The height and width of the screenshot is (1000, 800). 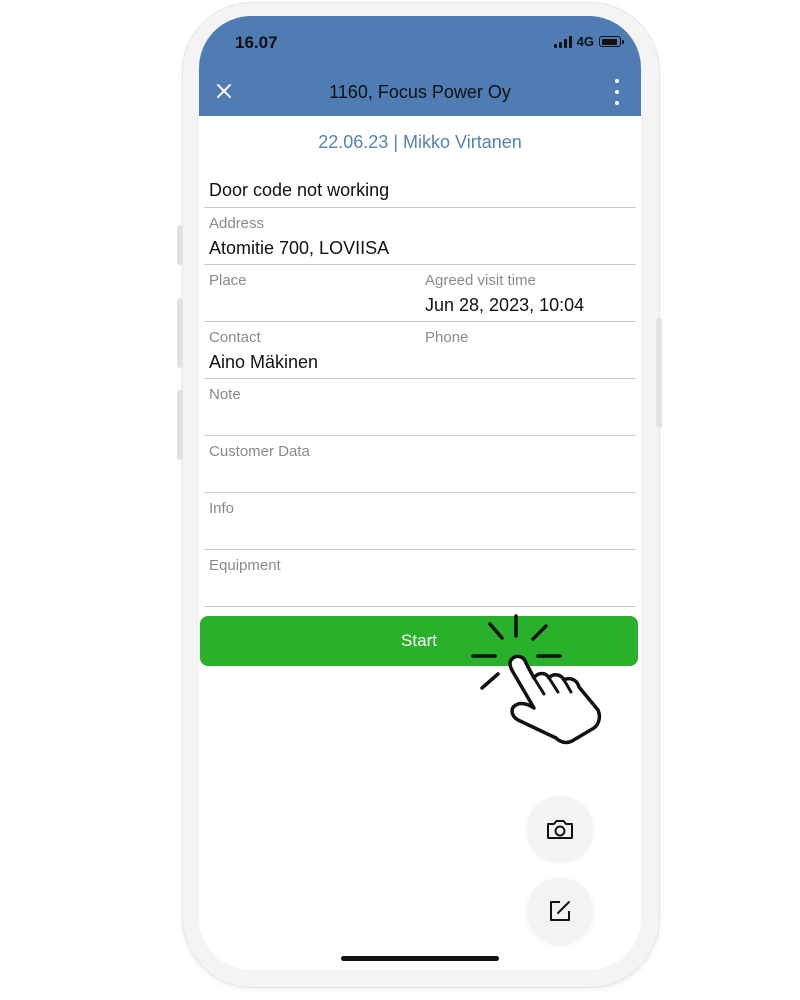 I want to click on address-value: Atomitie 700, LOVIISA, so click(x=299, y=248).